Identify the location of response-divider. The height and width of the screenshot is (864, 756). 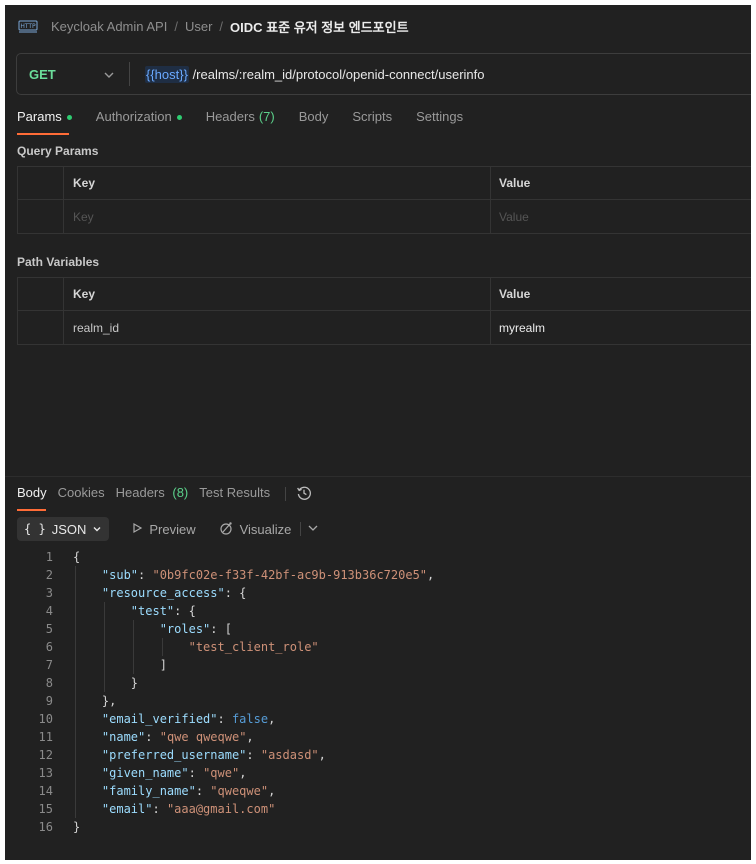
(378, 476).